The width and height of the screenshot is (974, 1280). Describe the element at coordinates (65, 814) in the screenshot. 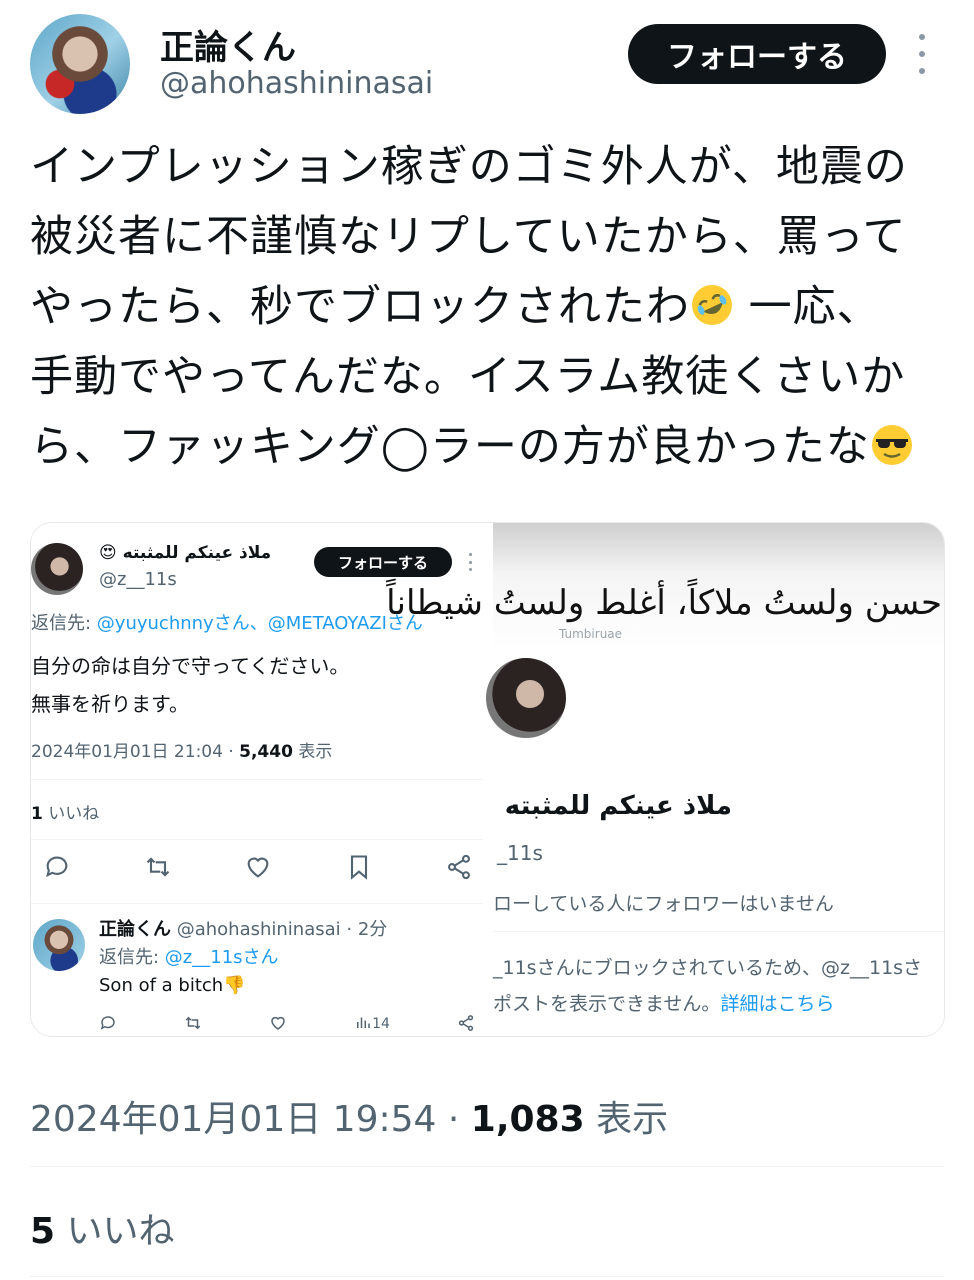

I see `quoted-likes: 1 いいね` at that location.